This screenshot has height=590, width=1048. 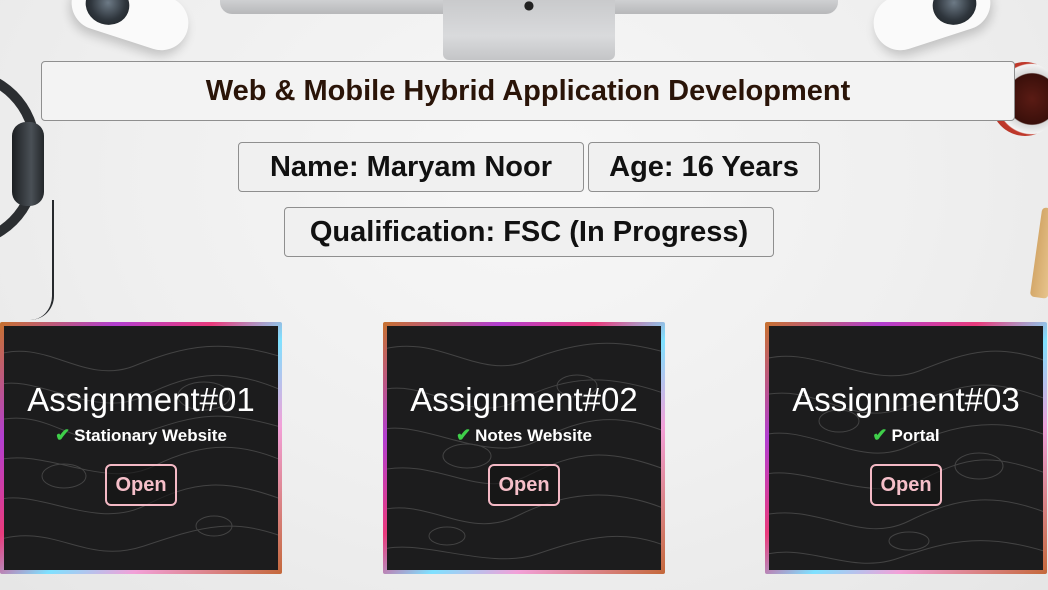 What do you see at coordinates (42, 260) in the screenshot?
I see `headphone-cable` at bounding box center [42, 260].